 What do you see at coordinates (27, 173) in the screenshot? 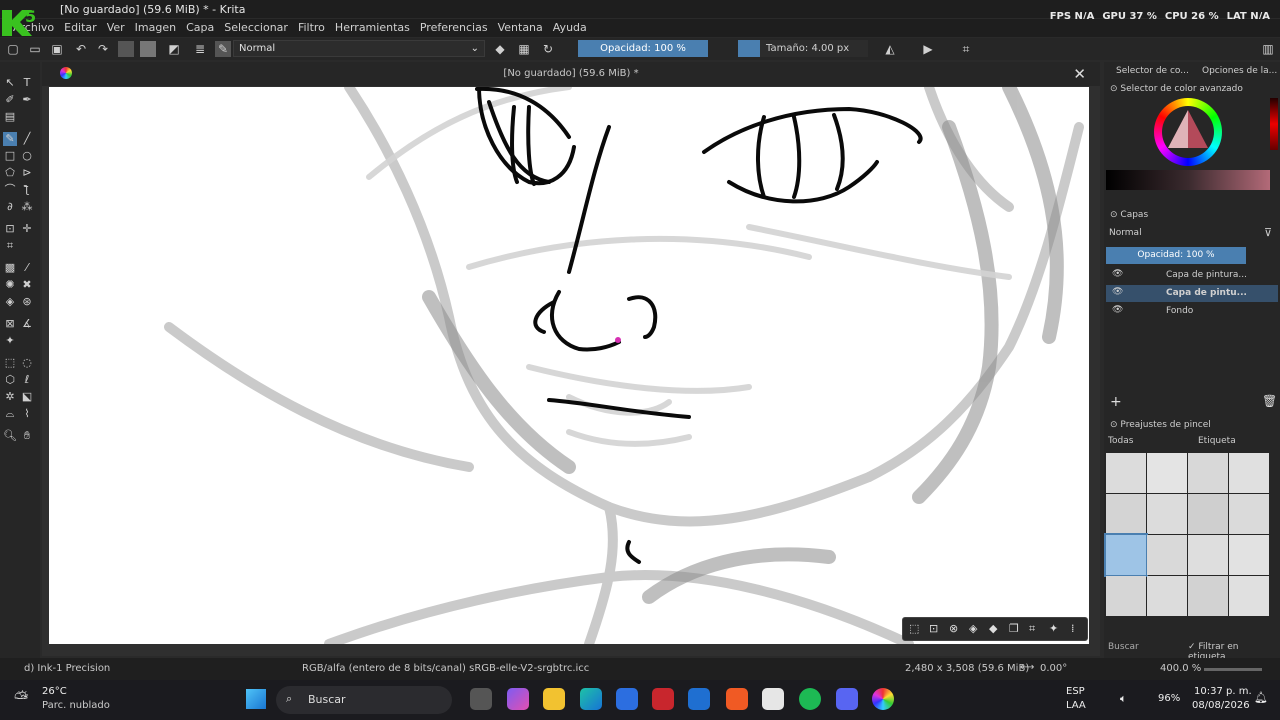
I see `polyline-tool-icon: ⊳` at bounding box center [27, 173].